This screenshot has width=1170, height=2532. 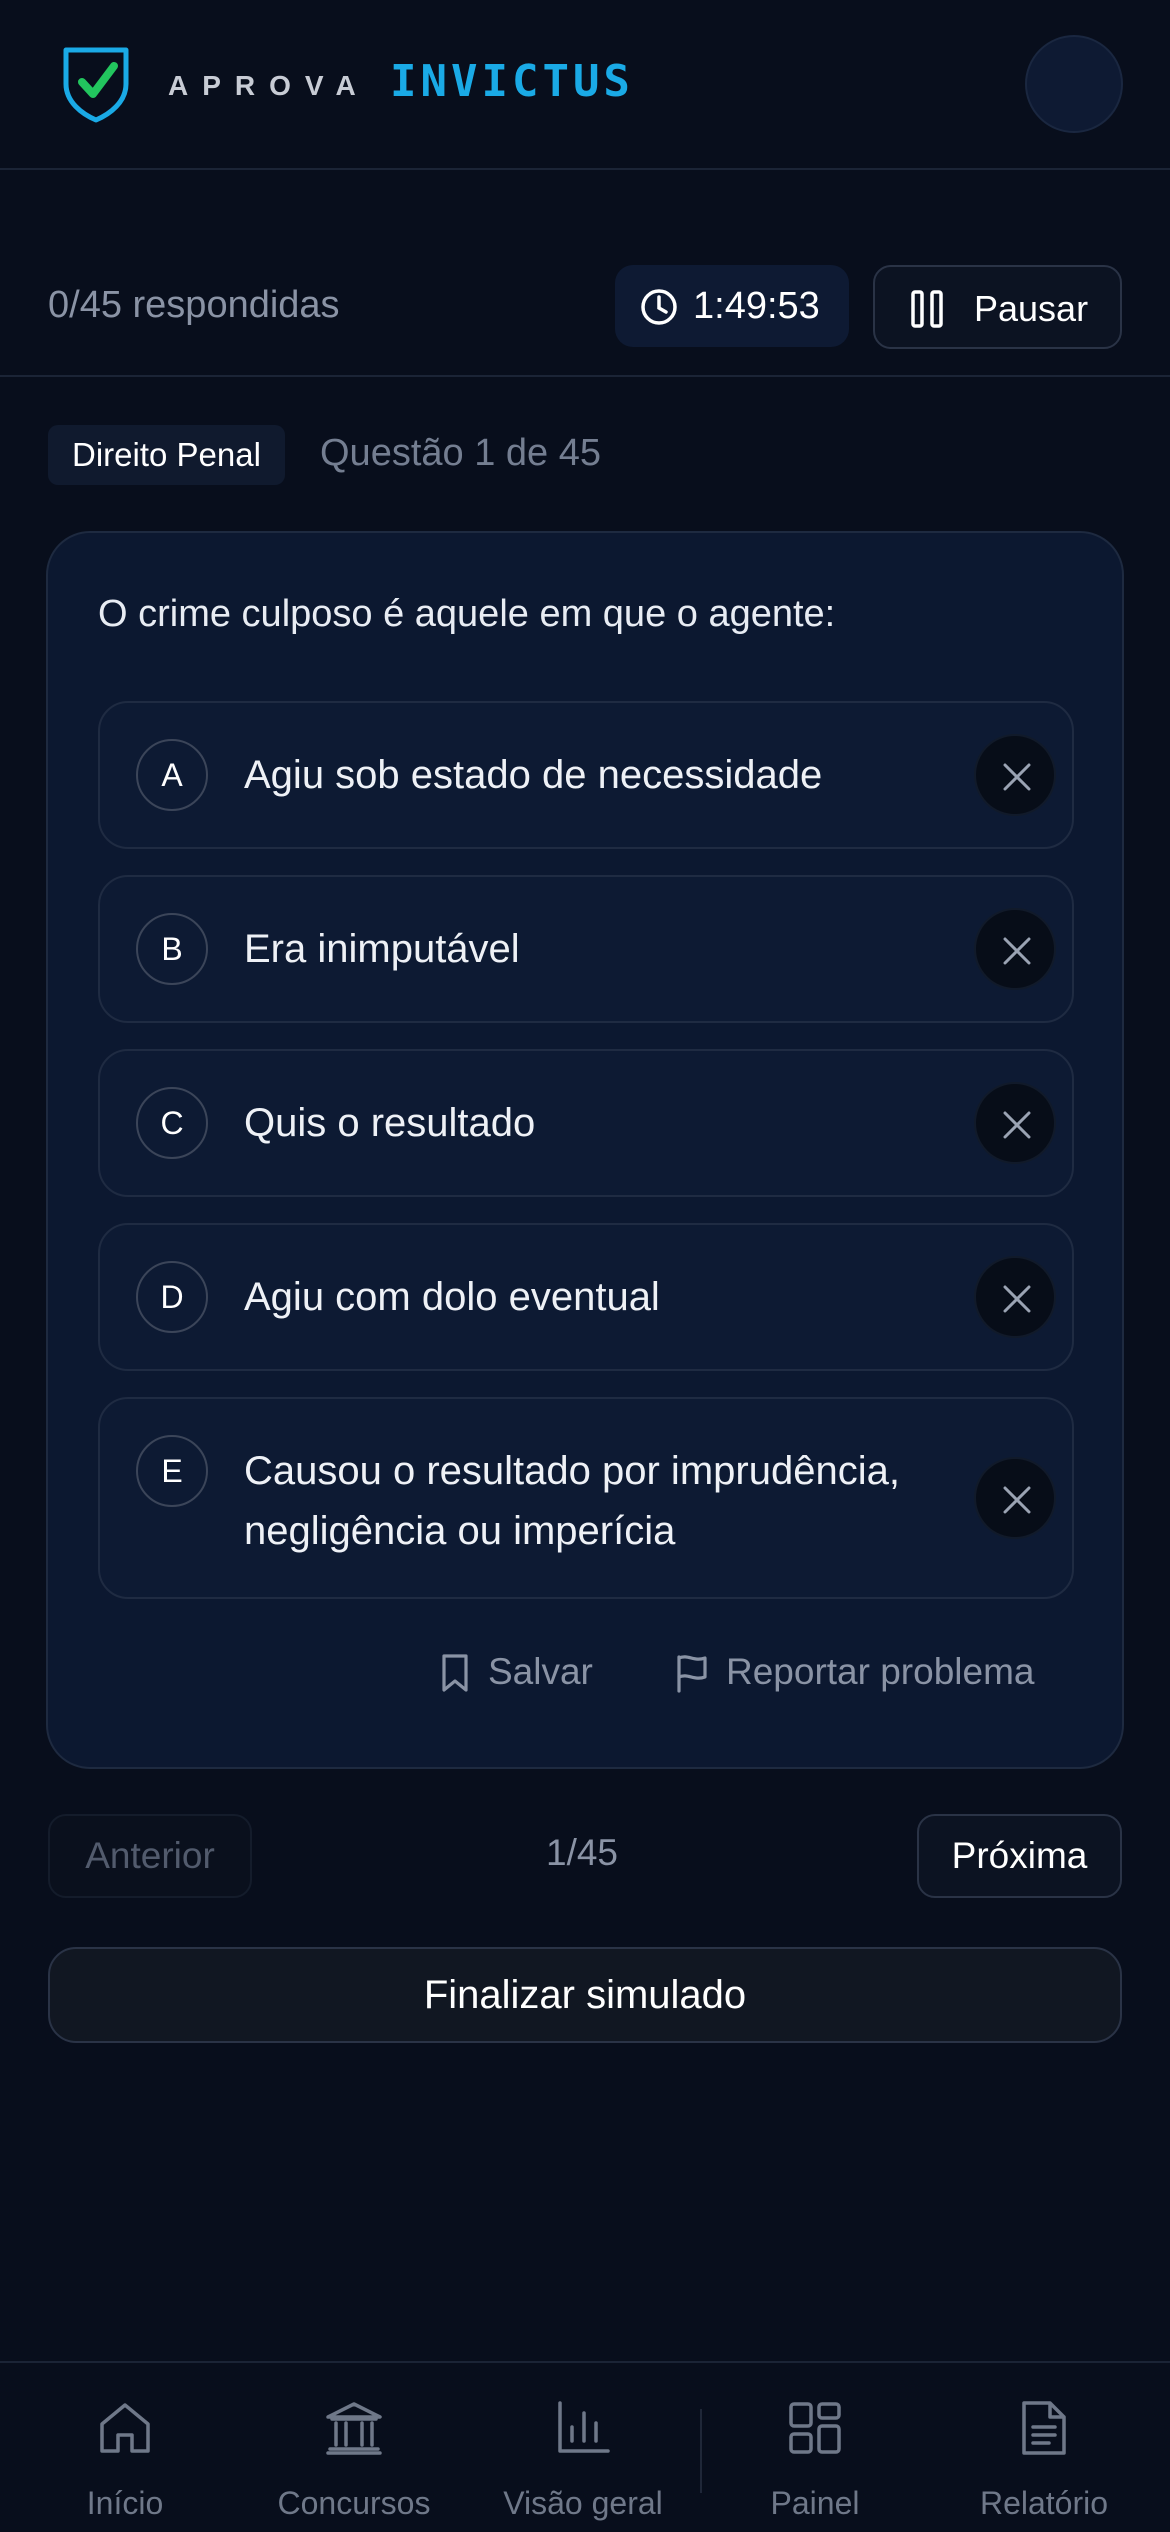 What do you see at coordinates (585, 274) in the screenshot?
I see `exam-status-bar: 0/45 respondidas 1:49:53 Pausar` at bounding box center [585, 274].